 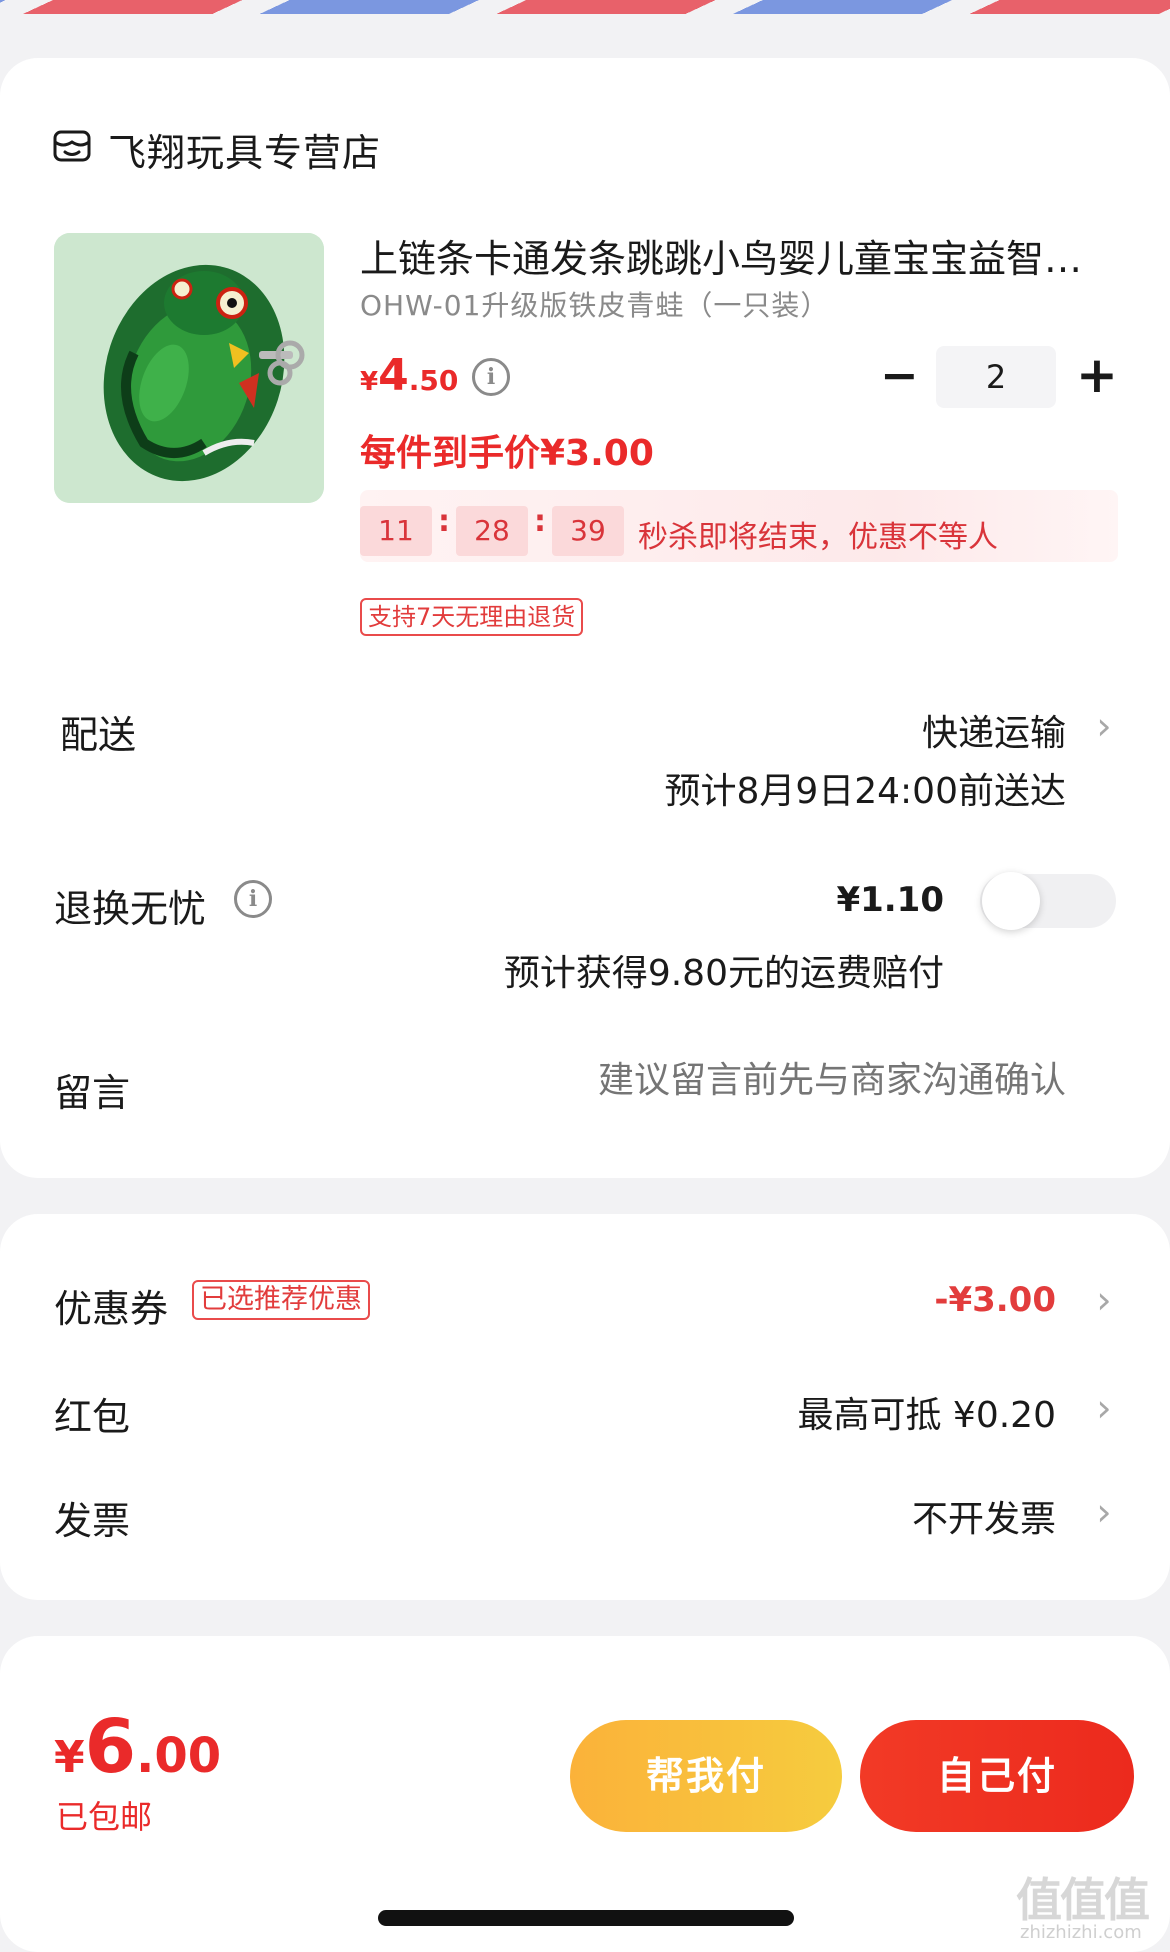 What do you see at coordinates (104, 1817) in the screenshot?
I see `free-shipping-label: 已包邮` at bounding box center [104, 1817].